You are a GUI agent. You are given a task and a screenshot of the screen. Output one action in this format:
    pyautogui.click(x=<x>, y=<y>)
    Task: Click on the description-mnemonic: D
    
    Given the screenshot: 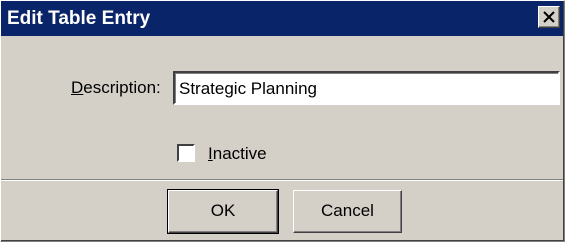 What is the action you would take?
    pyautogui.click(x=77, y=87)
    